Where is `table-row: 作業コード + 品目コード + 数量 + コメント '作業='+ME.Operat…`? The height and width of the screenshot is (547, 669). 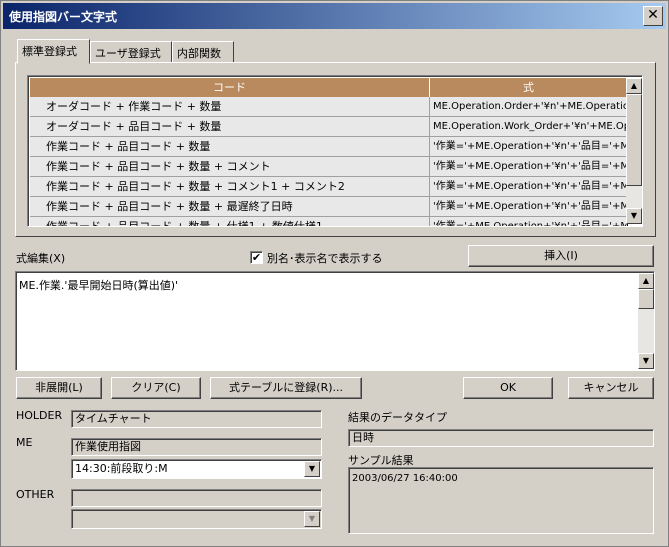
table-row: 作業コード + 品目コード + 数量 + コメント '作業='+ME.Operat… is located at coordinates (329, 167).